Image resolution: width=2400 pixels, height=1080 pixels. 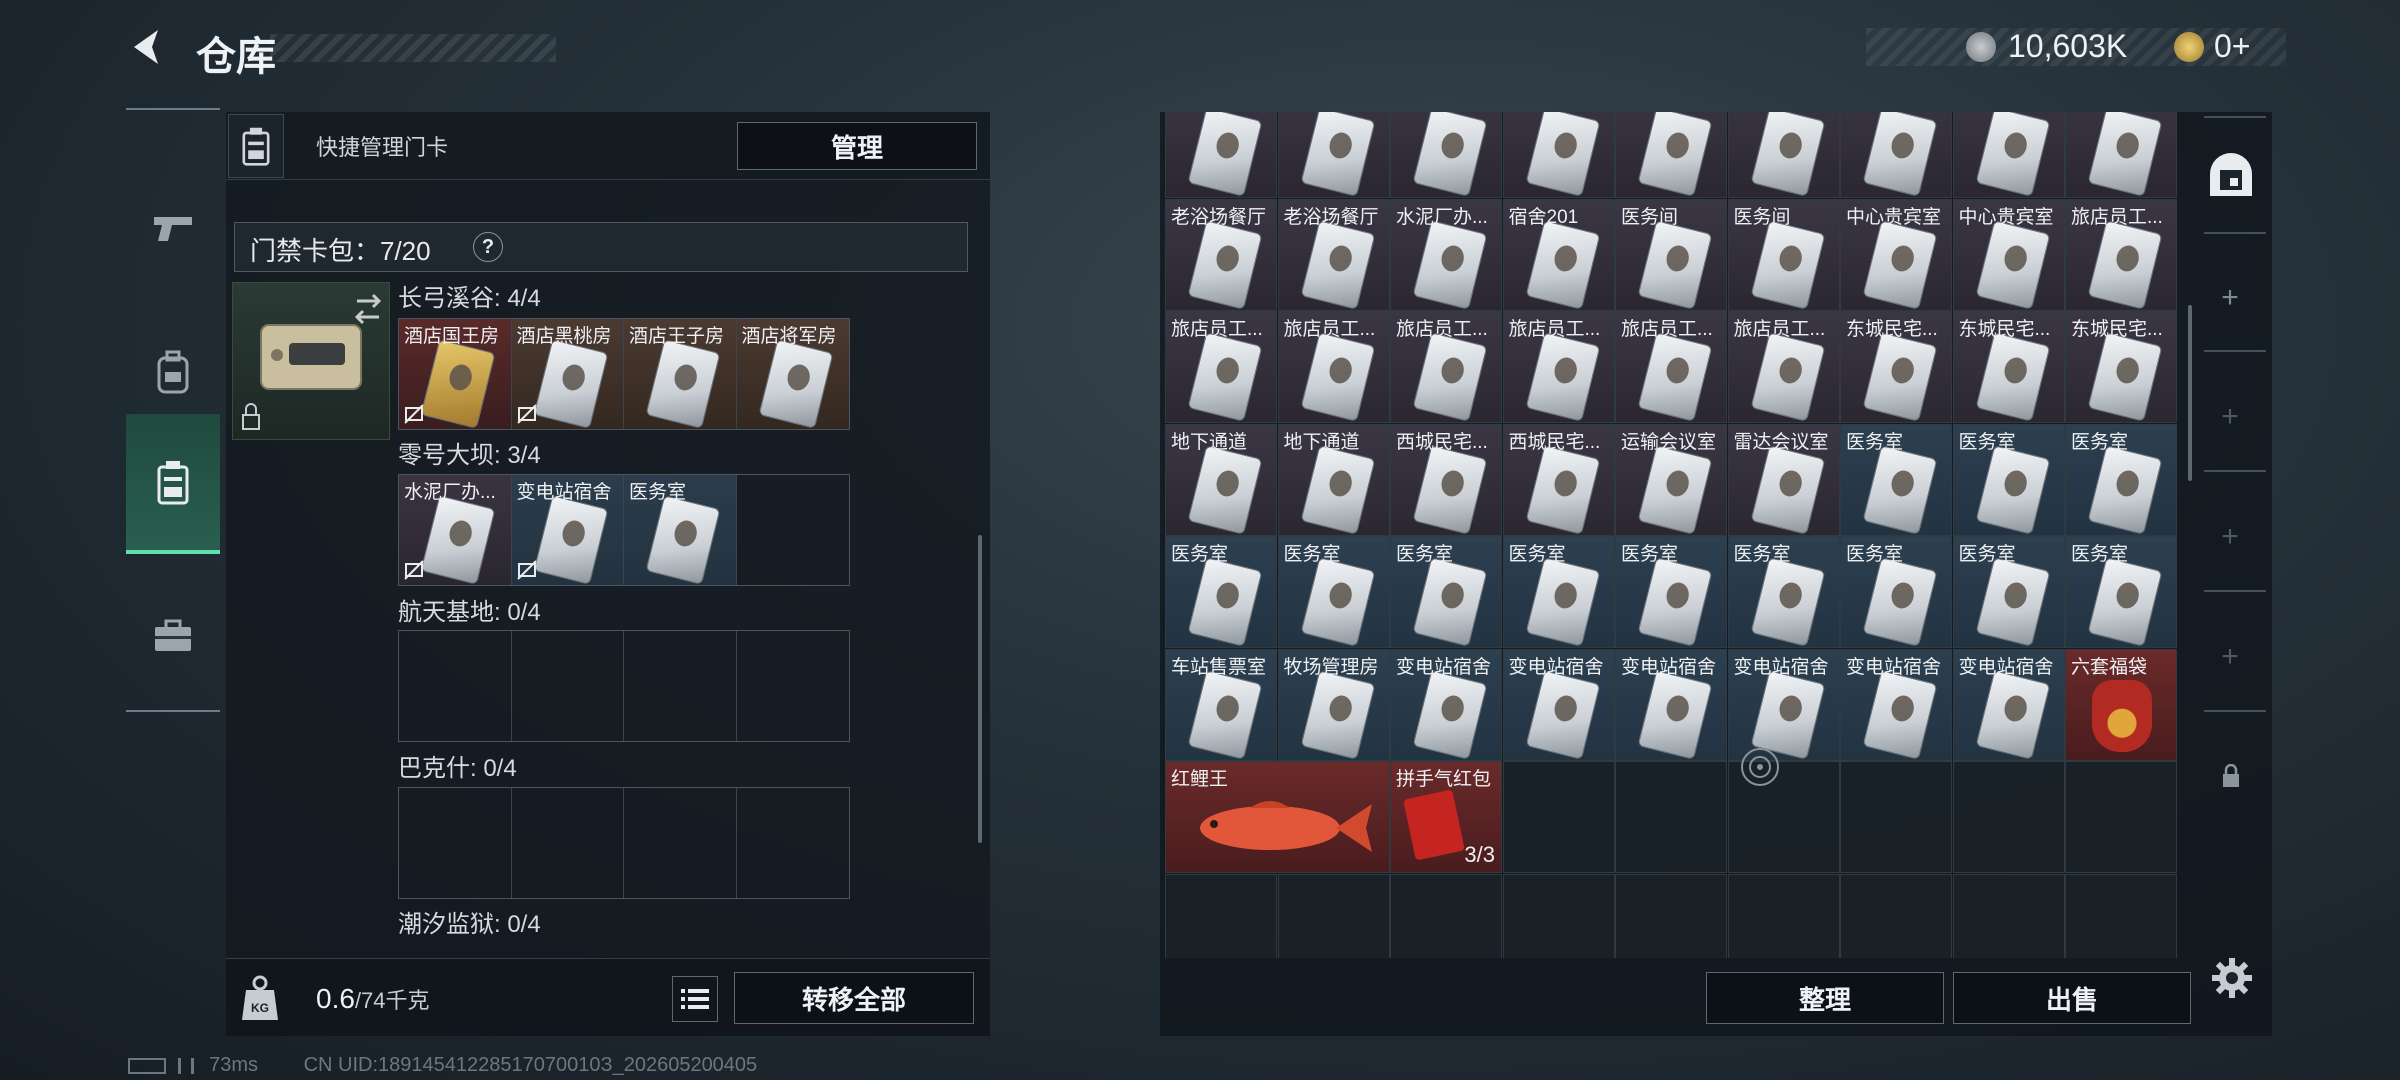 I want to click on storage-scrollbar, so click(x=2190, y=393).